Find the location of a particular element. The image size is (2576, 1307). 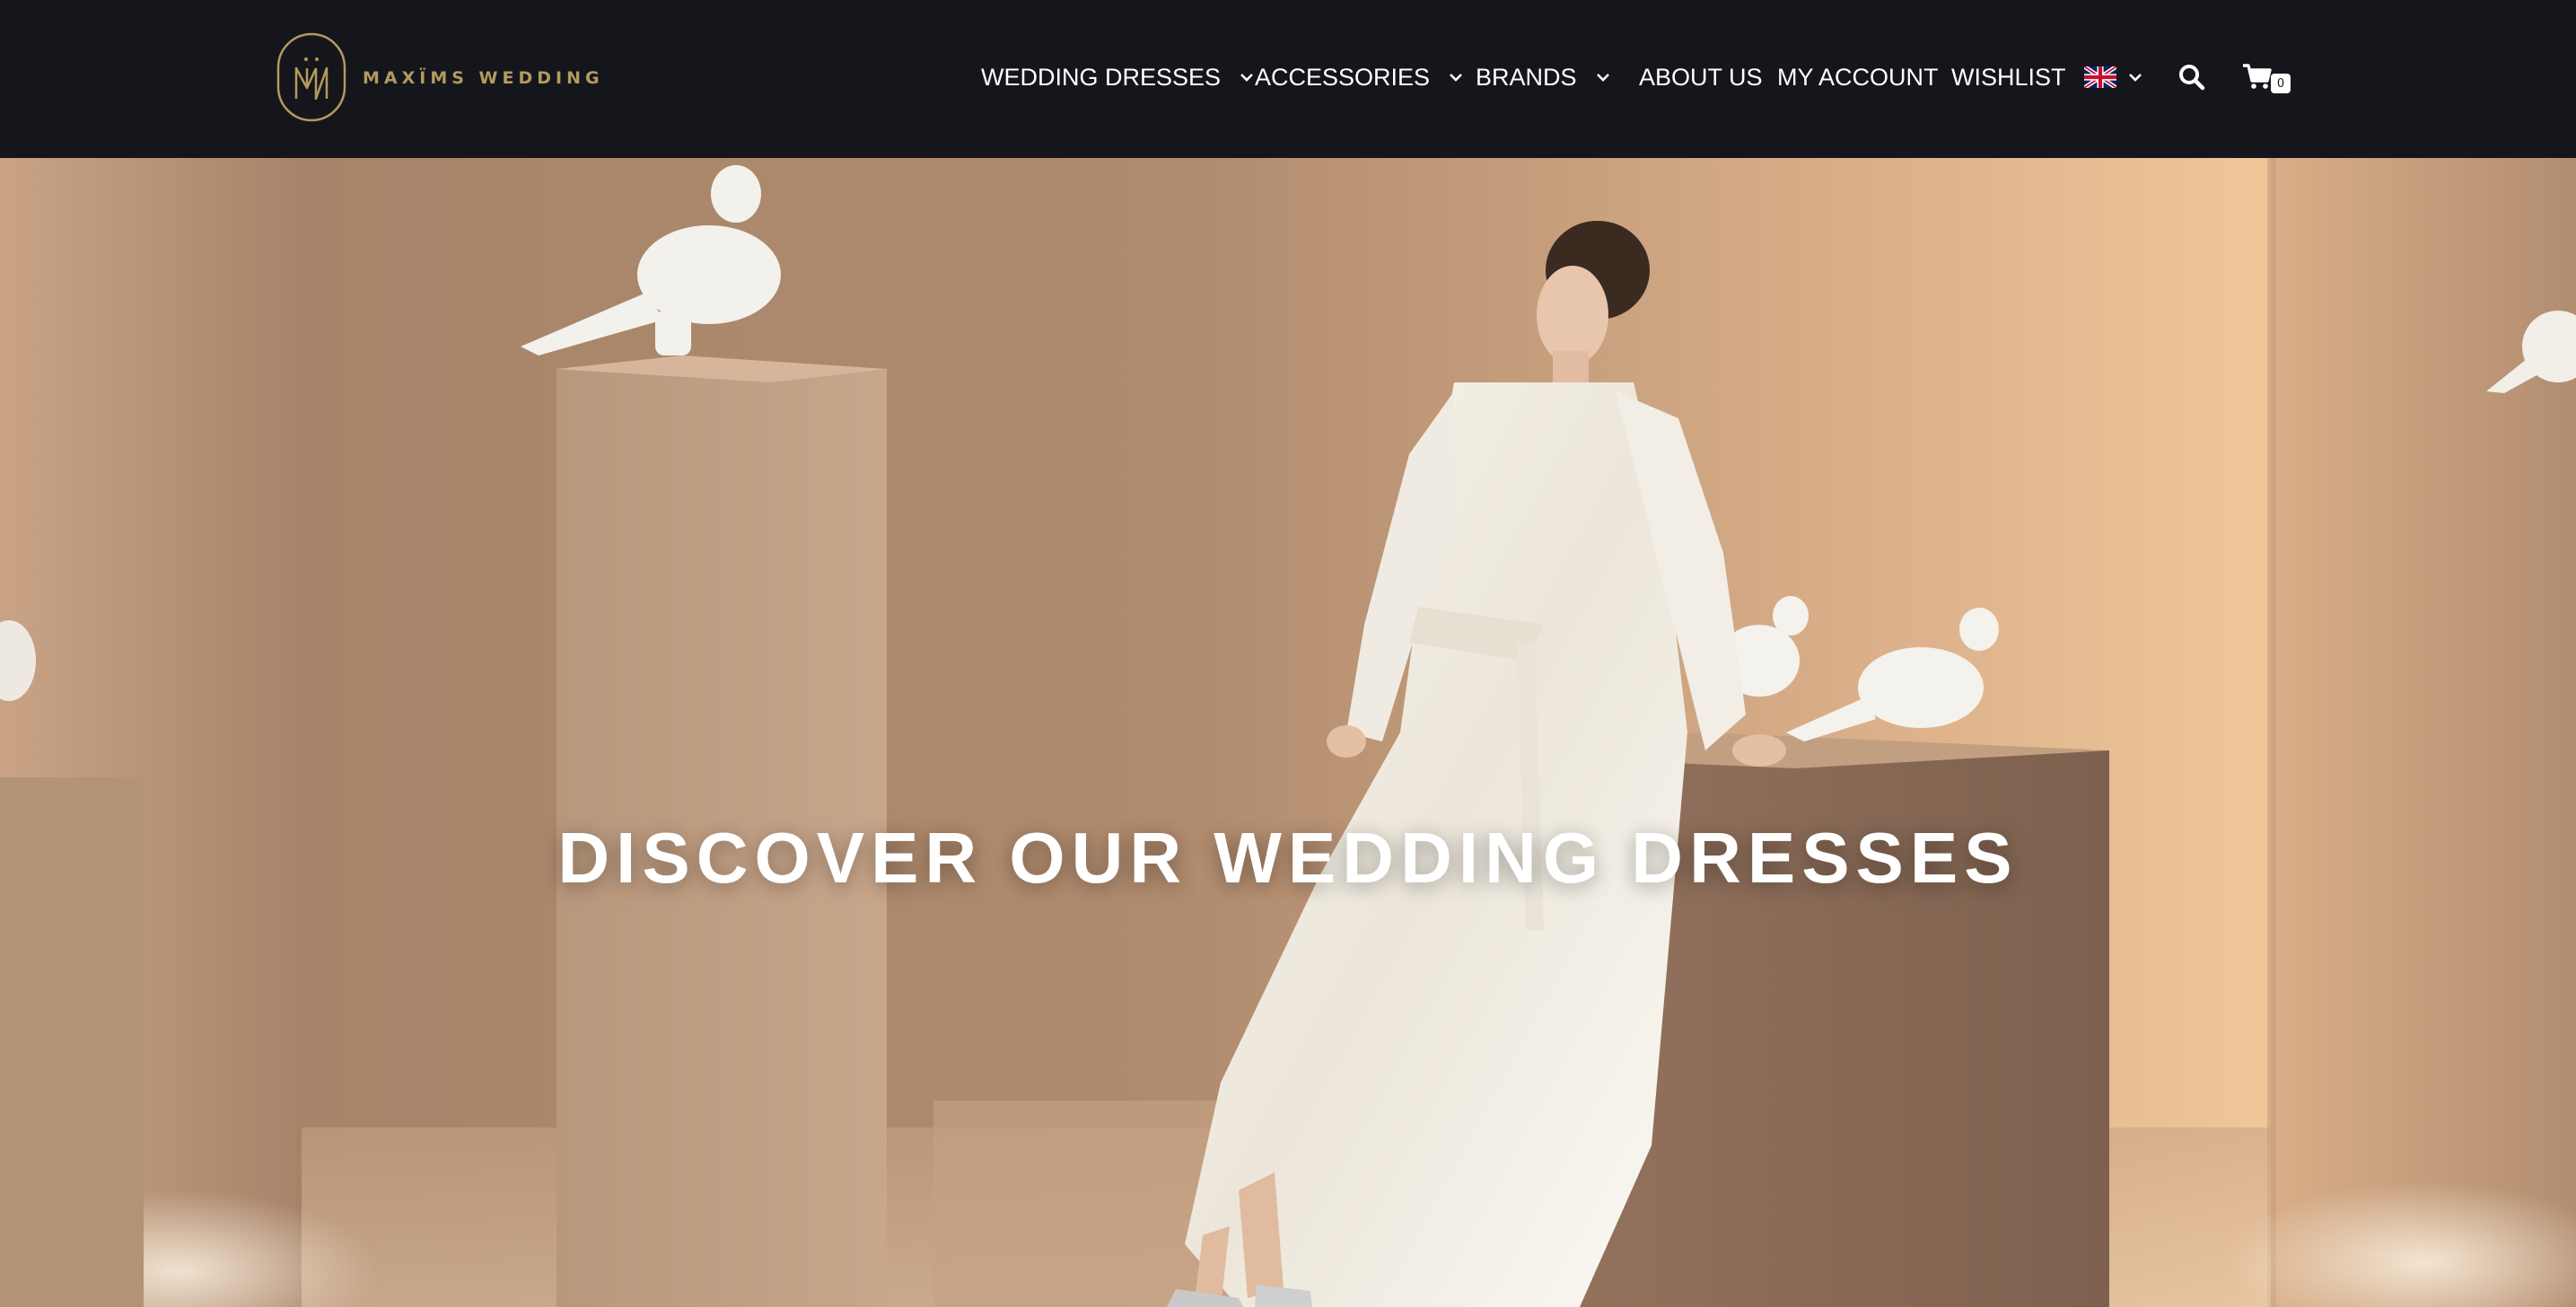

nav-item-label: MY ACCOUNT is located at coordinates (1858, 77).